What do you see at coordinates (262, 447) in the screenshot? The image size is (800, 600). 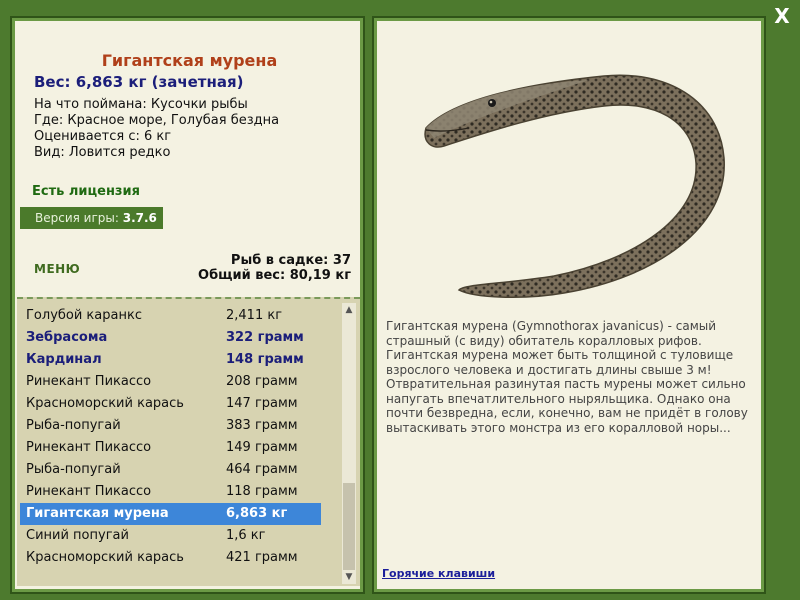 I see `list-item-weight: 149 грамм` at bounding box center [262, 447].